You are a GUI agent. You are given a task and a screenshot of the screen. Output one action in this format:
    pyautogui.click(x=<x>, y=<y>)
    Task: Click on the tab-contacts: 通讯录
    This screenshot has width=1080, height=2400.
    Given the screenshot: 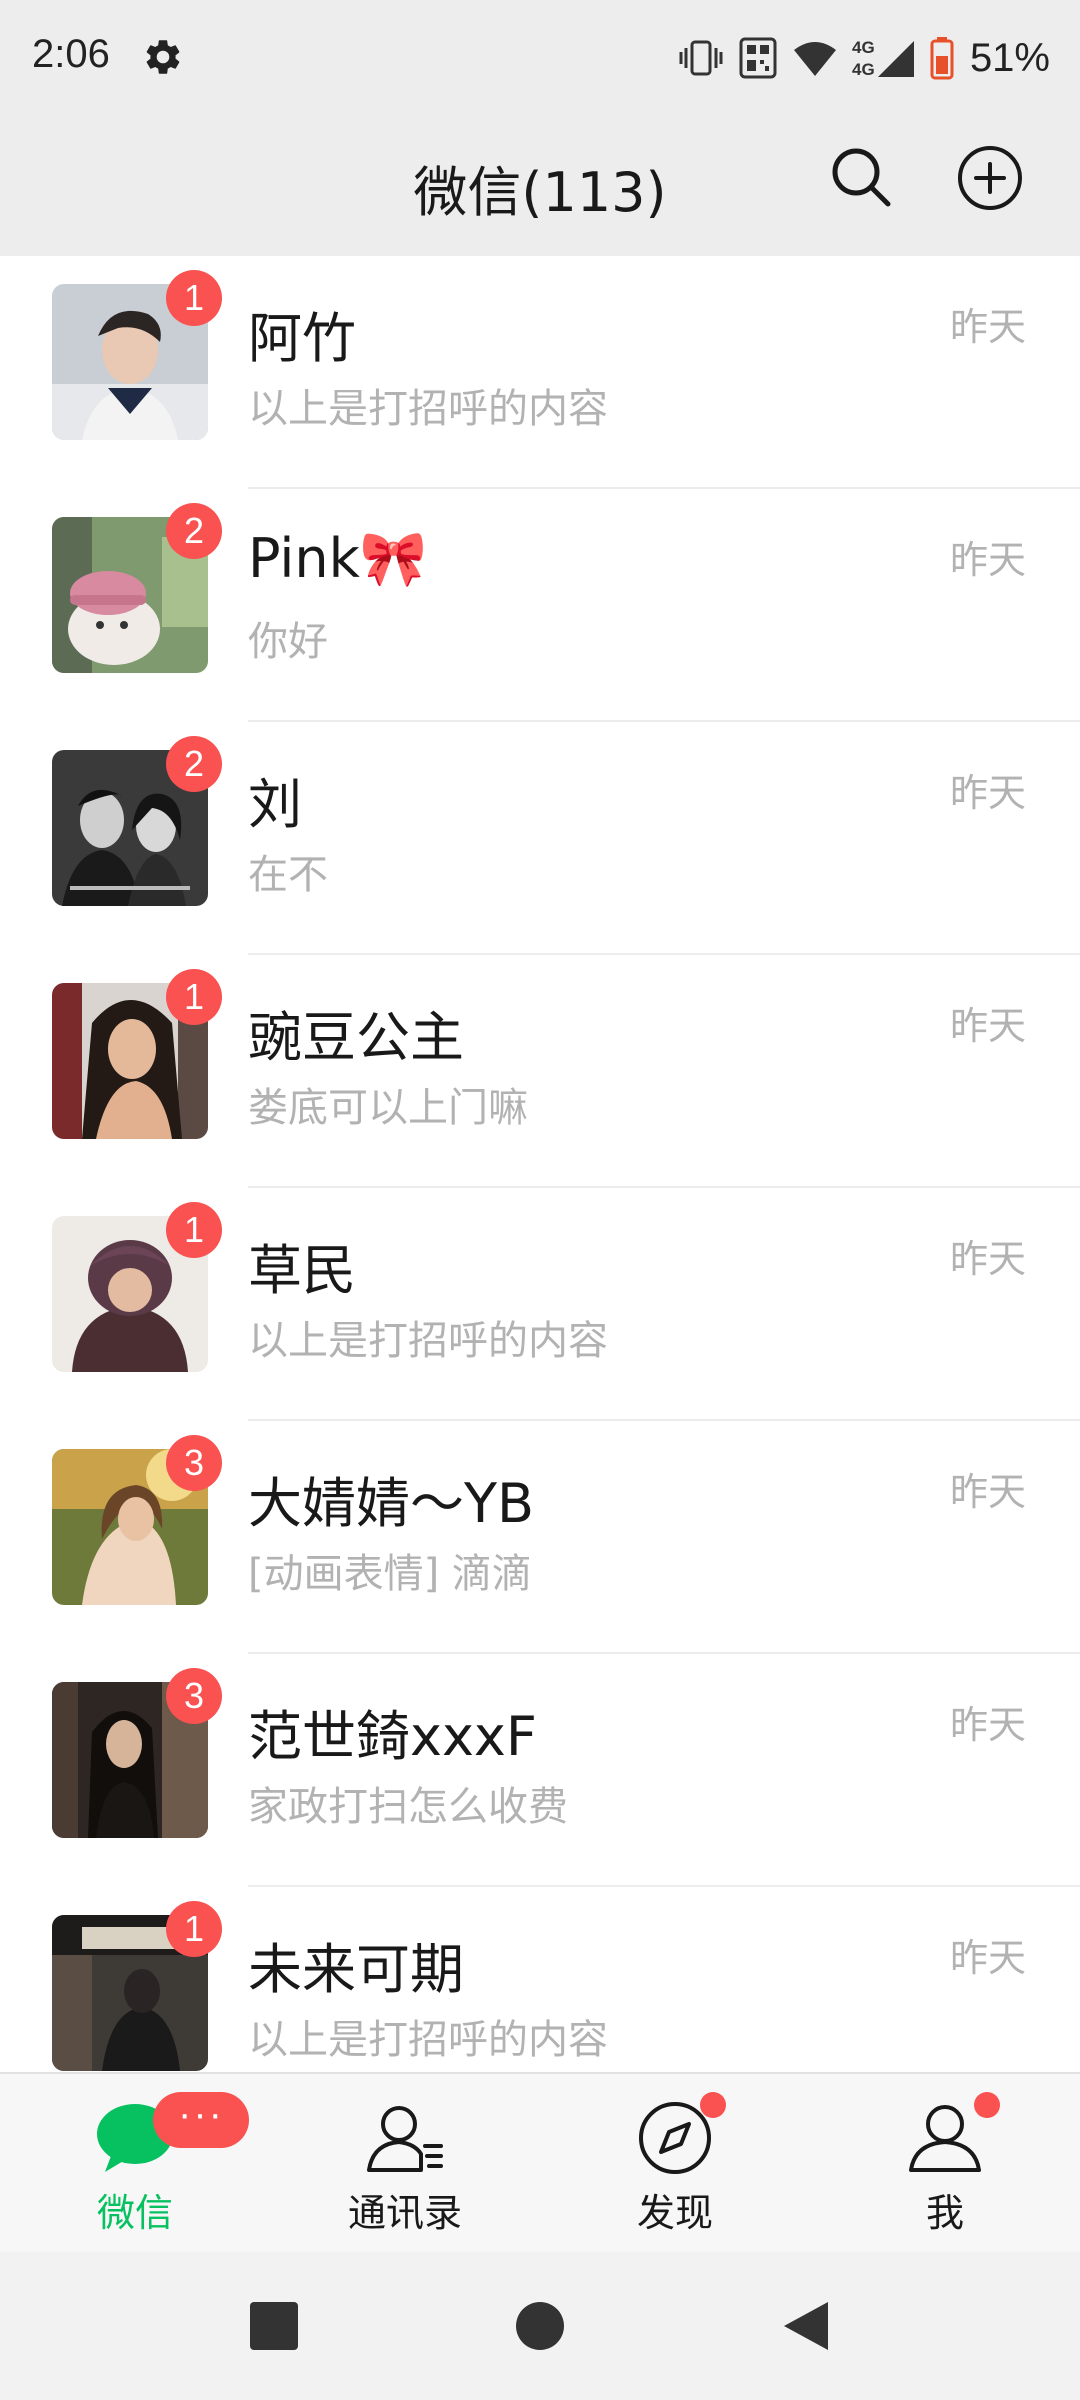 What is the action you would take?
    pyautogui.click(x=405, y=2164)
    